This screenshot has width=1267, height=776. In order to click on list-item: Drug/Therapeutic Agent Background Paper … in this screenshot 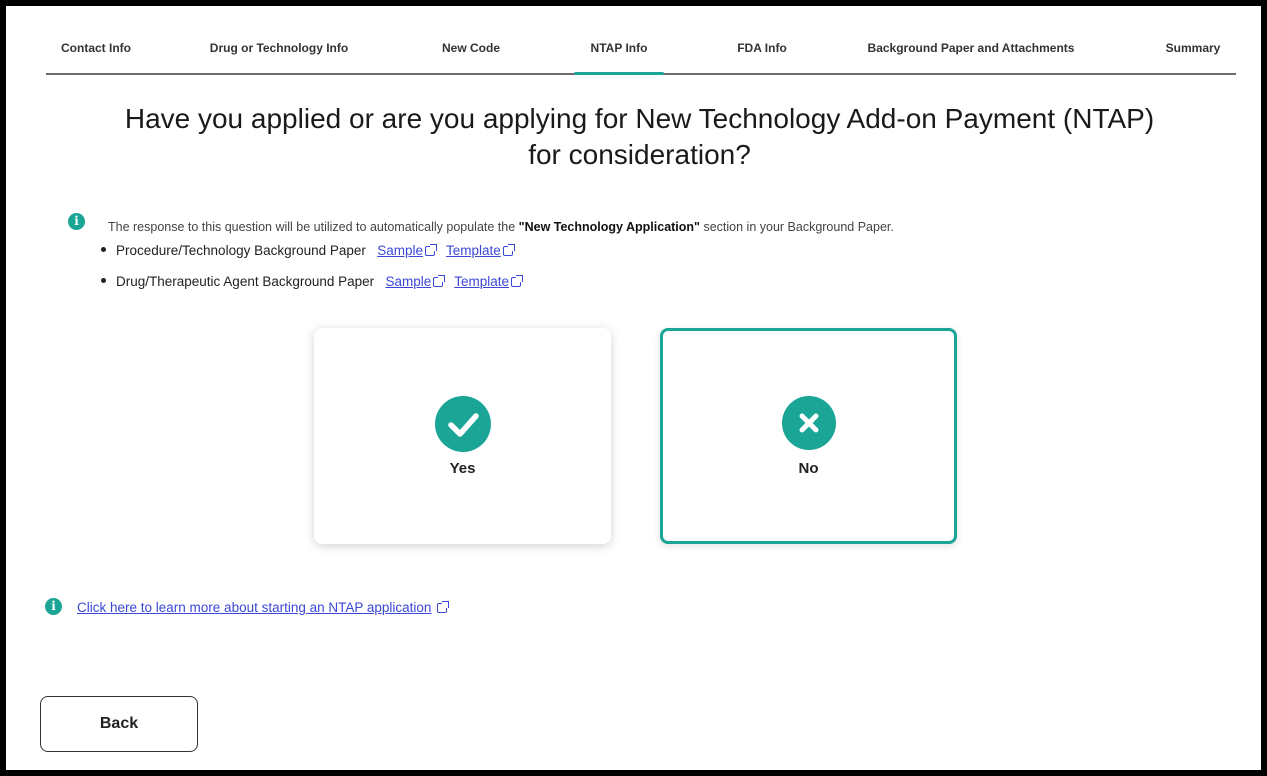, I will do `click(312, 282)`.